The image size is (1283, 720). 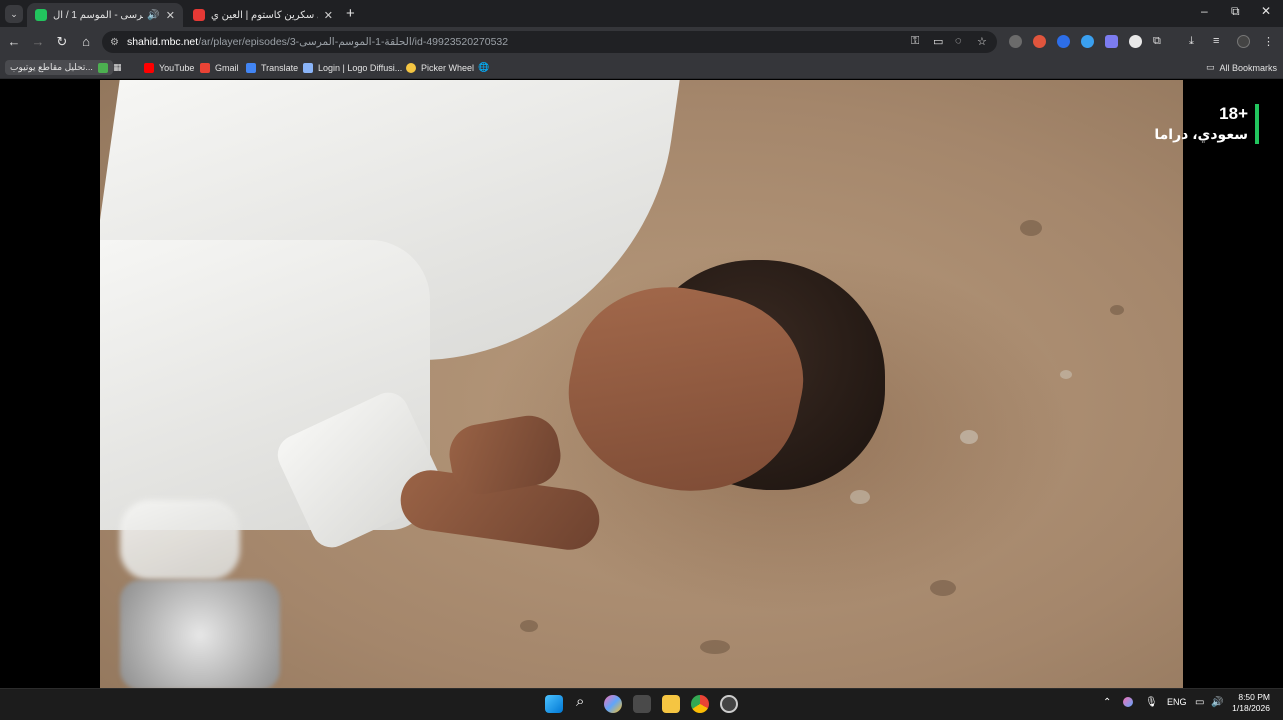 I want to click on reading-list-icon: ≡, so click(x=1216, y=41).